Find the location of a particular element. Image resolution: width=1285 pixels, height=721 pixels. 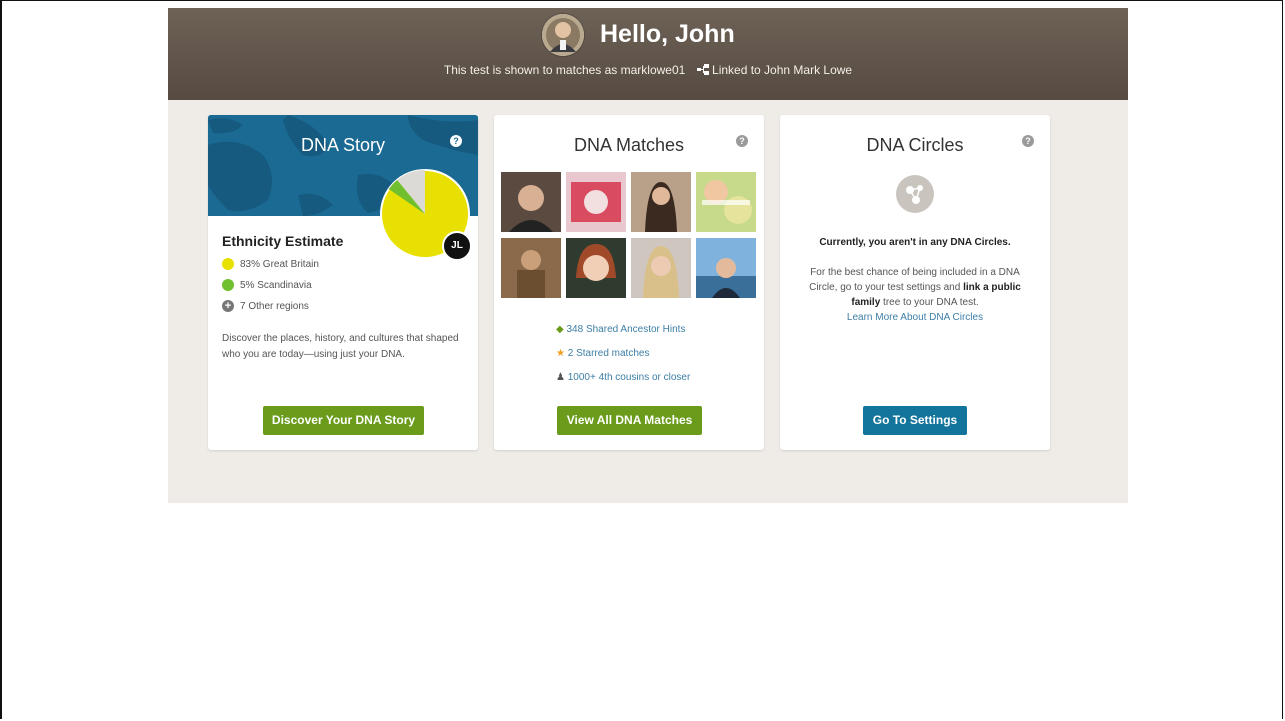

dna-circles-title: DNA Circles is located at coordinates (915, 145).